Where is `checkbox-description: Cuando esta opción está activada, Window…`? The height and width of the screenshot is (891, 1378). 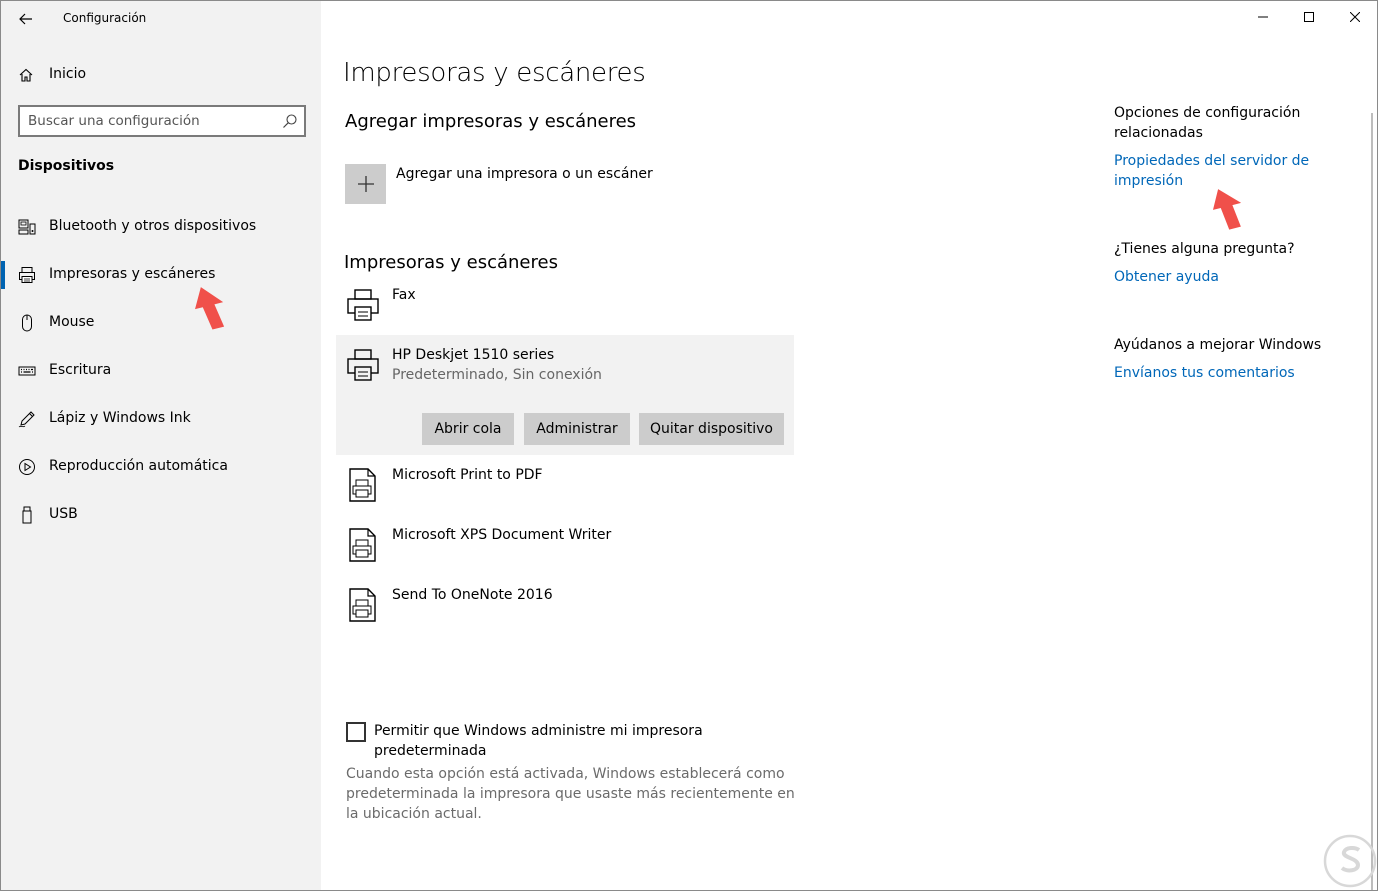 checkbox-description: Cuando esta opción está activada, Window… is located at coordinates (570, 794).